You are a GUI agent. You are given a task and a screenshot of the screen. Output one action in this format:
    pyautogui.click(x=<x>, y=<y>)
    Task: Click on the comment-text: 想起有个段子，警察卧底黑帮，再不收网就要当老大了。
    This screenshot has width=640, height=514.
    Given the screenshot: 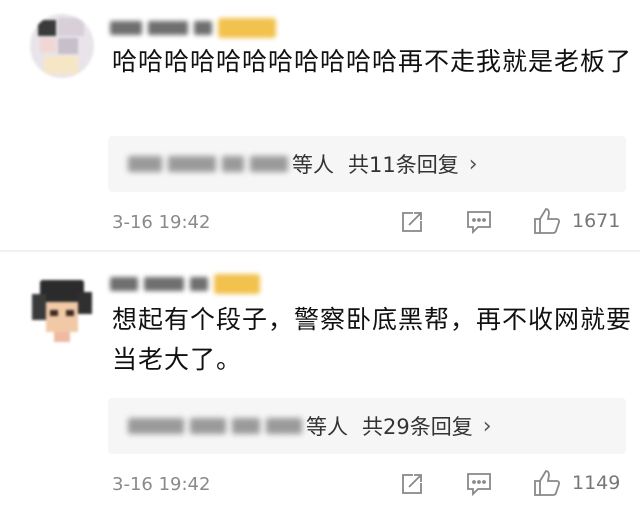 What is the action you would take?
    pyautogui.click(x=372, y=339)
    